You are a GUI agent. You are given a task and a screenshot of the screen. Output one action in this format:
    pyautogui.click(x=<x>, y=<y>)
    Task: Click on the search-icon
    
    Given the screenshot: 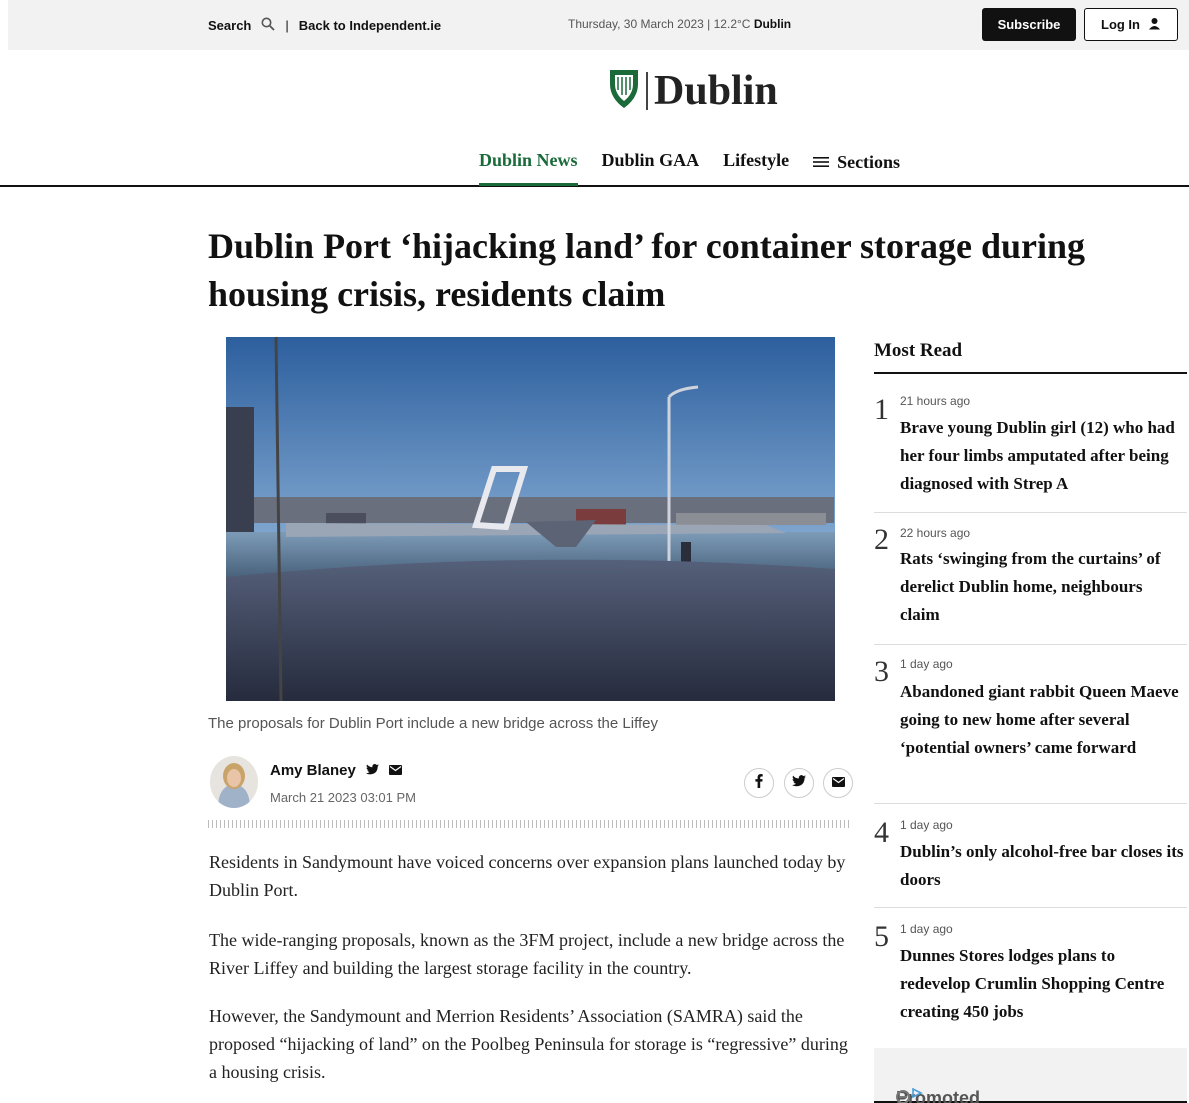 What is the action you would take?
    pyautogui.click(x=268, y=25)
    